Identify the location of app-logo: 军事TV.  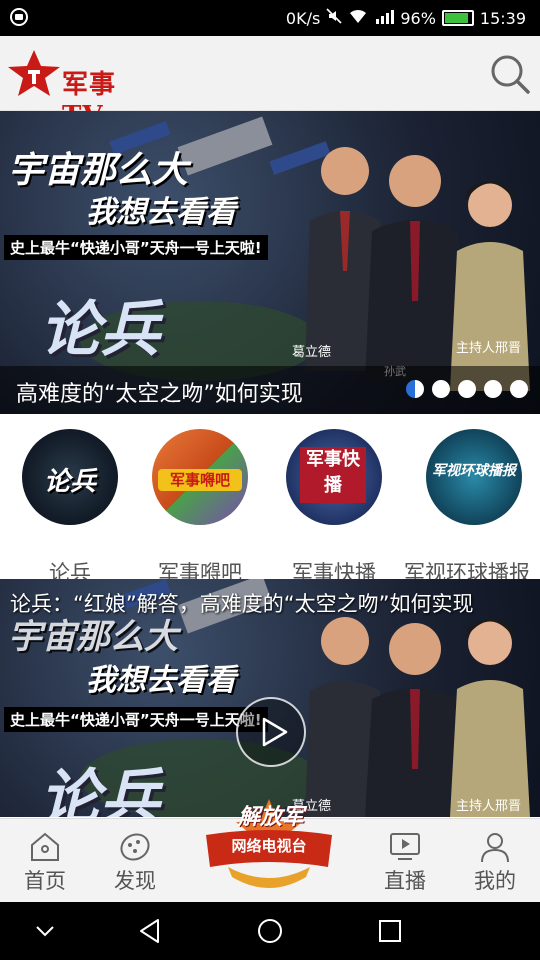
(79, 89).